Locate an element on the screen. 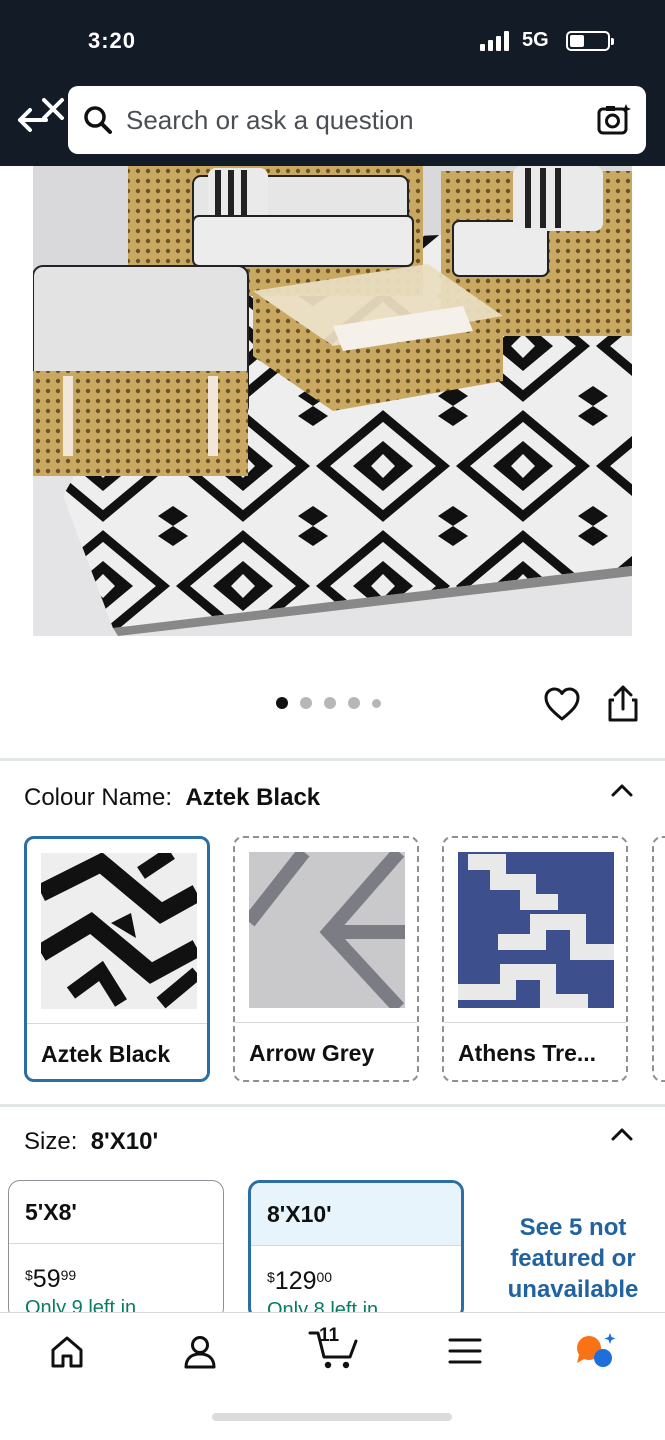  size-name: 8'X10' is located at coordinates (299, 1214).